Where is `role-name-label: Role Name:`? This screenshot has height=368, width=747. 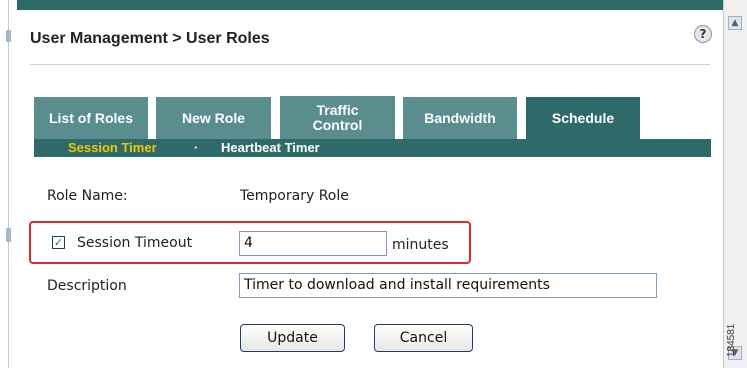
role-name-label: Role Name: is located at coordinates (87, 196).